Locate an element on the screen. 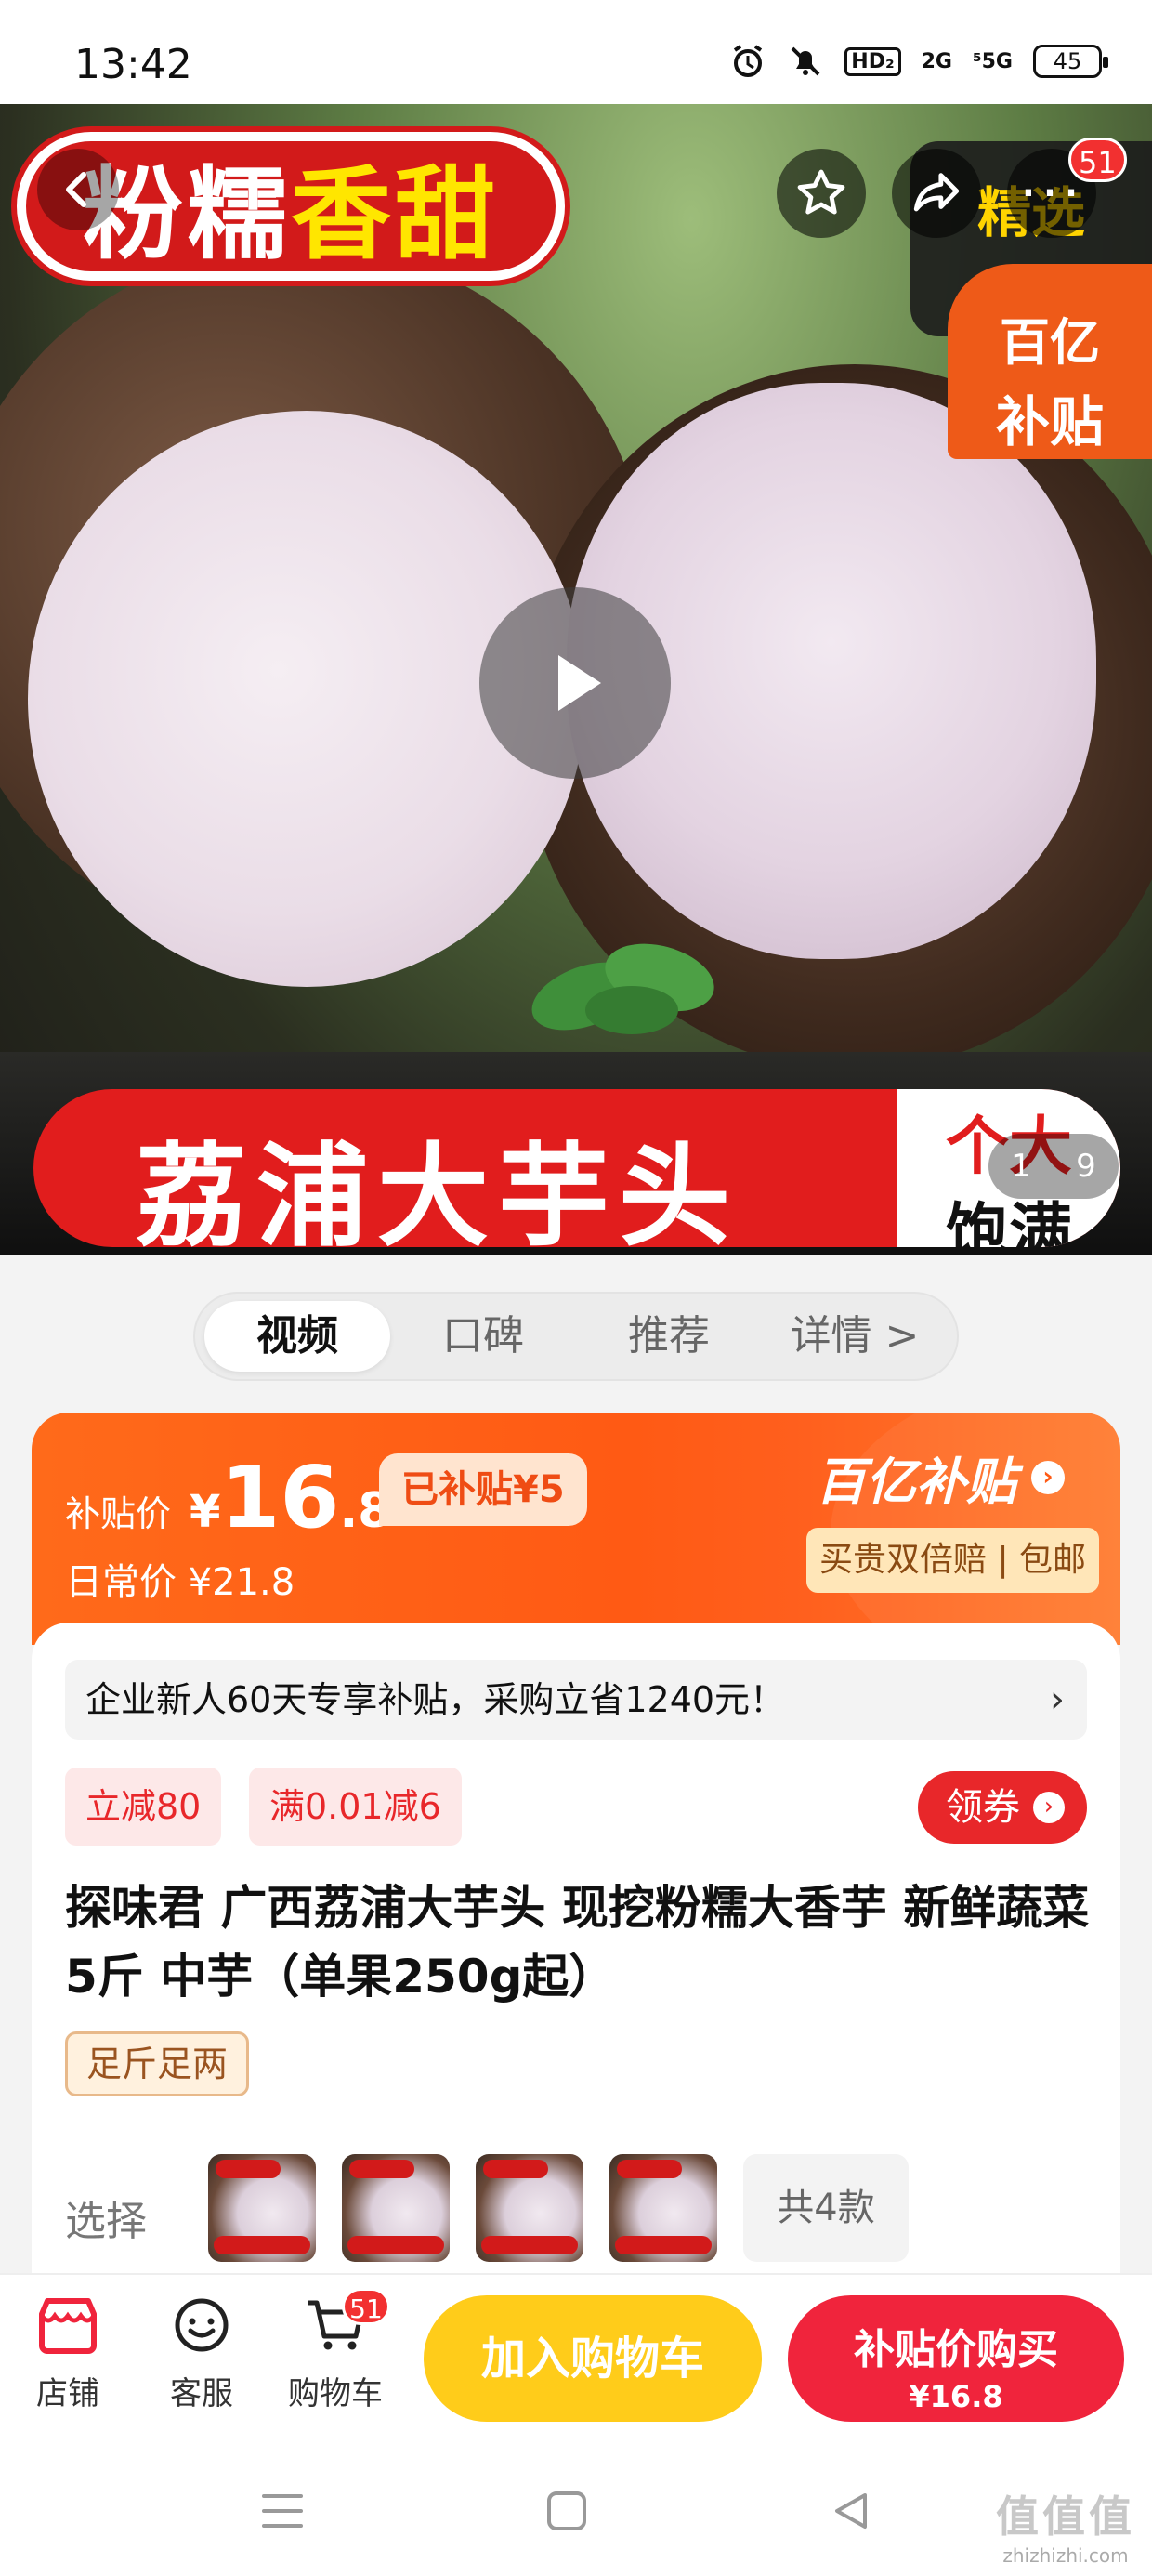 The height and width of the screenshot is (2576, 1152). subsidy-line2: 补贴 is located at coordinates (1049, 421).